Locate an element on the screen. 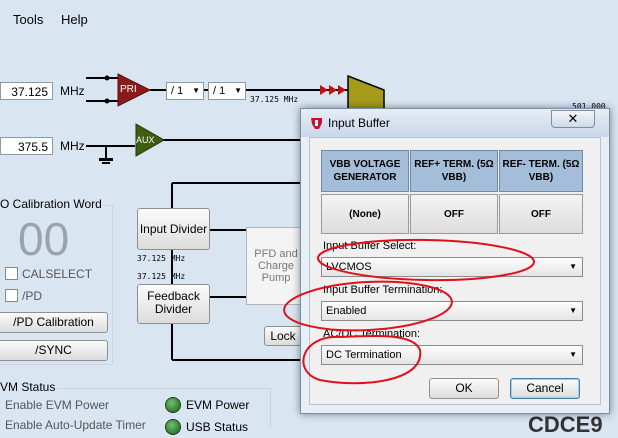 This screenshot has height=438, width=618. close-button: ✕ is located at coordinates (573, 119).